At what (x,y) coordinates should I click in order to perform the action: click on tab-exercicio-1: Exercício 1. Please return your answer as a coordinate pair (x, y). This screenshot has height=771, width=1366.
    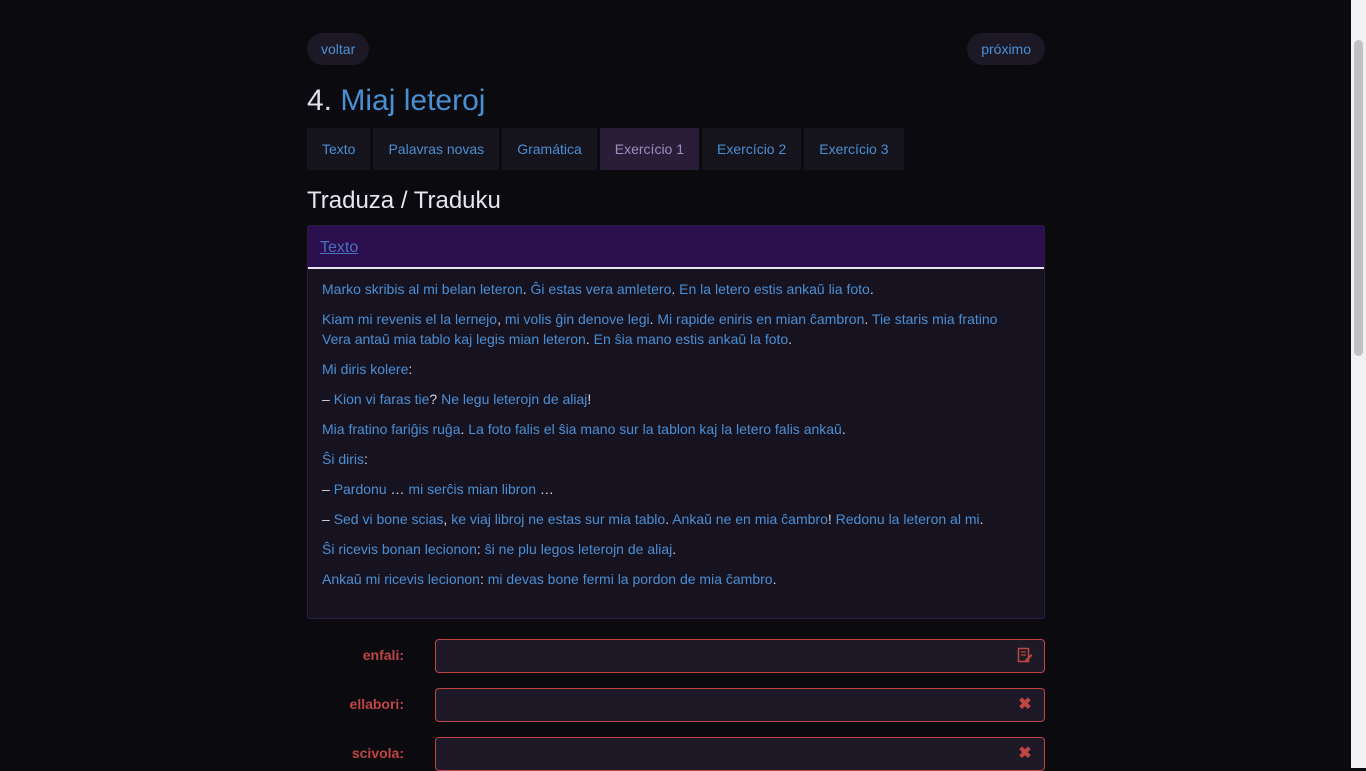
    Looking at the image, I should click on (649, 149).